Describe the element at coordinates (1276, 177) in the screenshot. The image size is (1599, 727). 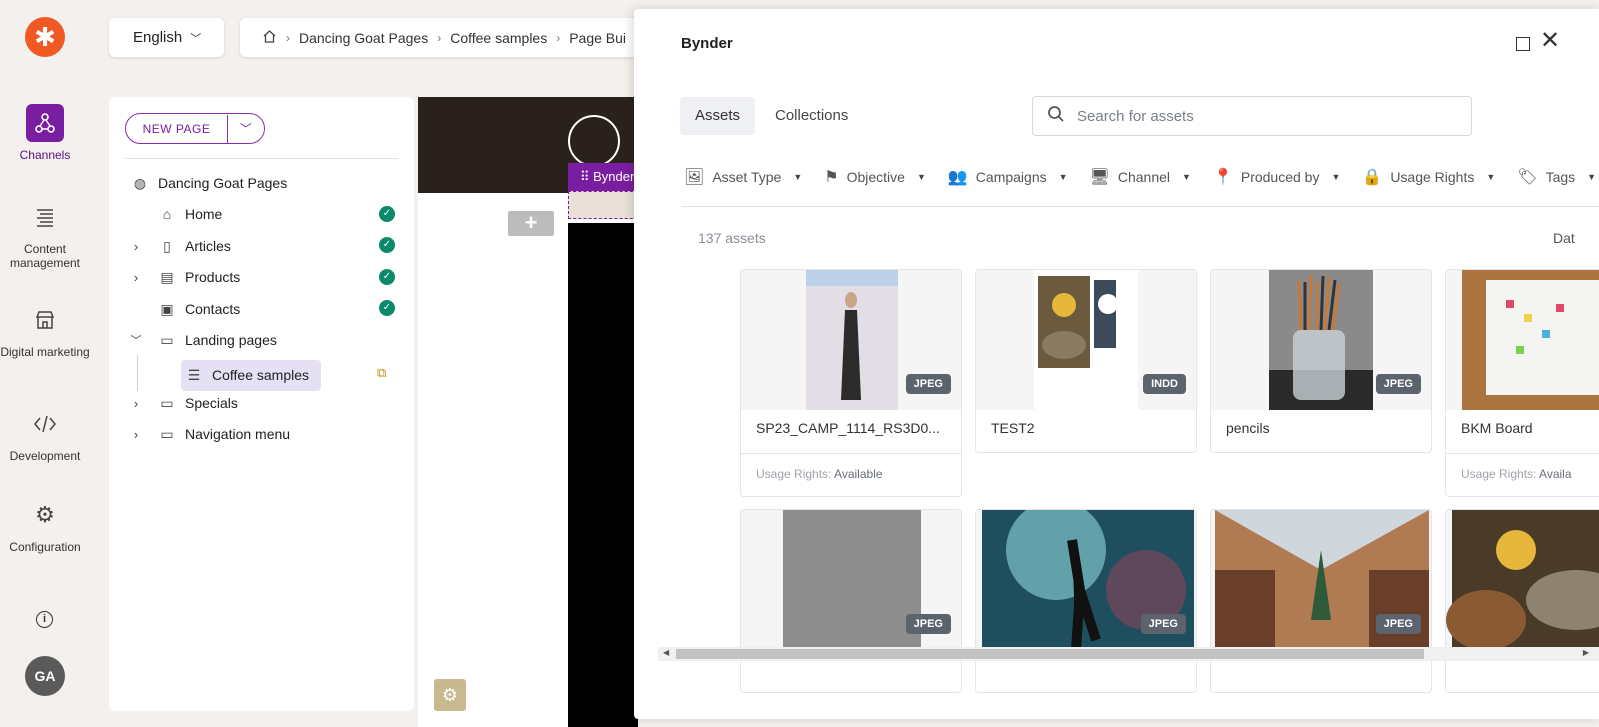
I see `filter-produced-by: 📍 Produced by ▼` at that location.